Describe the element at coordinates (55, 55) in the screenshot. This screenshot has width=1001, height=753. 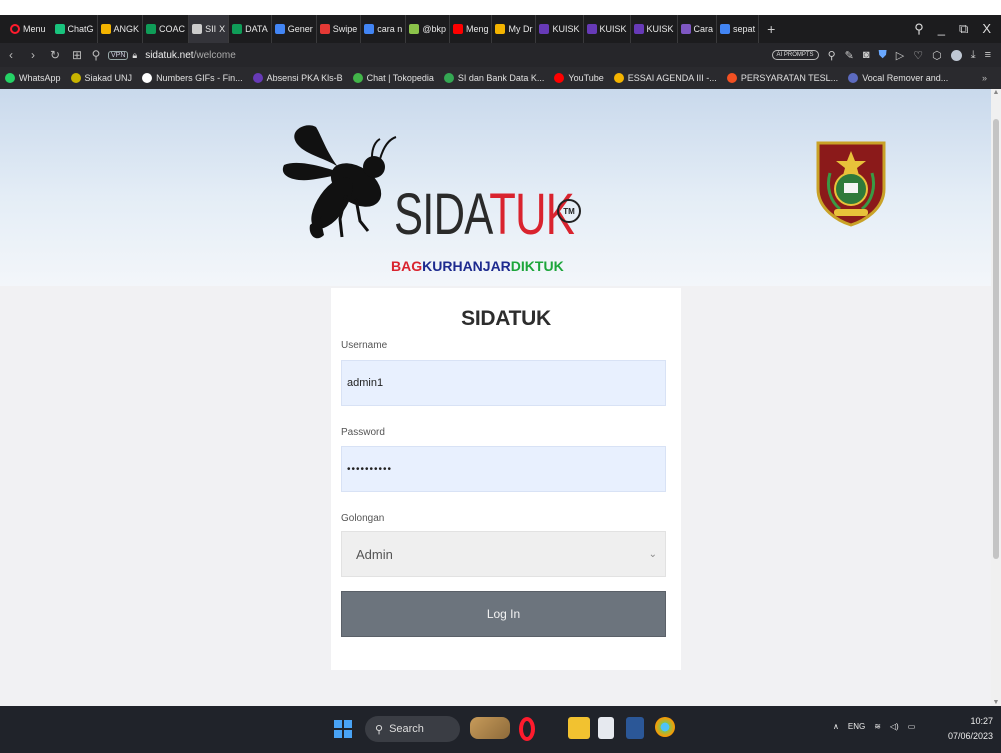
I see `reload-icon: ↻` at that location.